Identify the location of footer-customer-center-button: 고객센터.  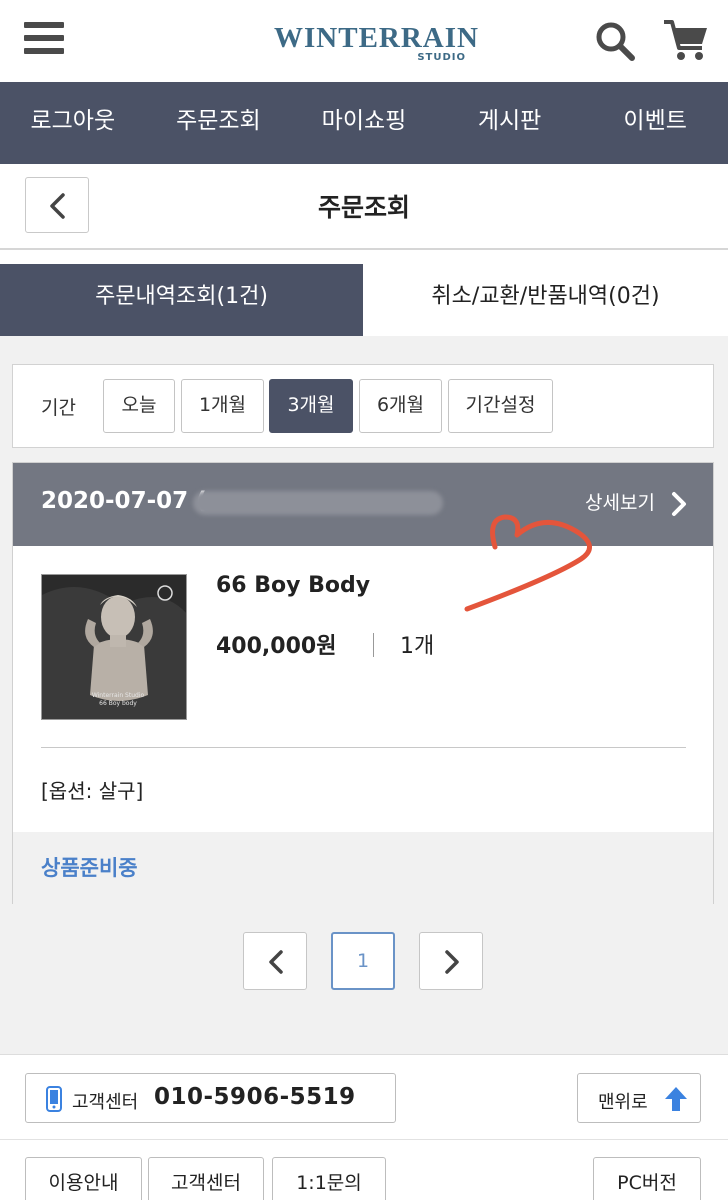
(206, 1178).